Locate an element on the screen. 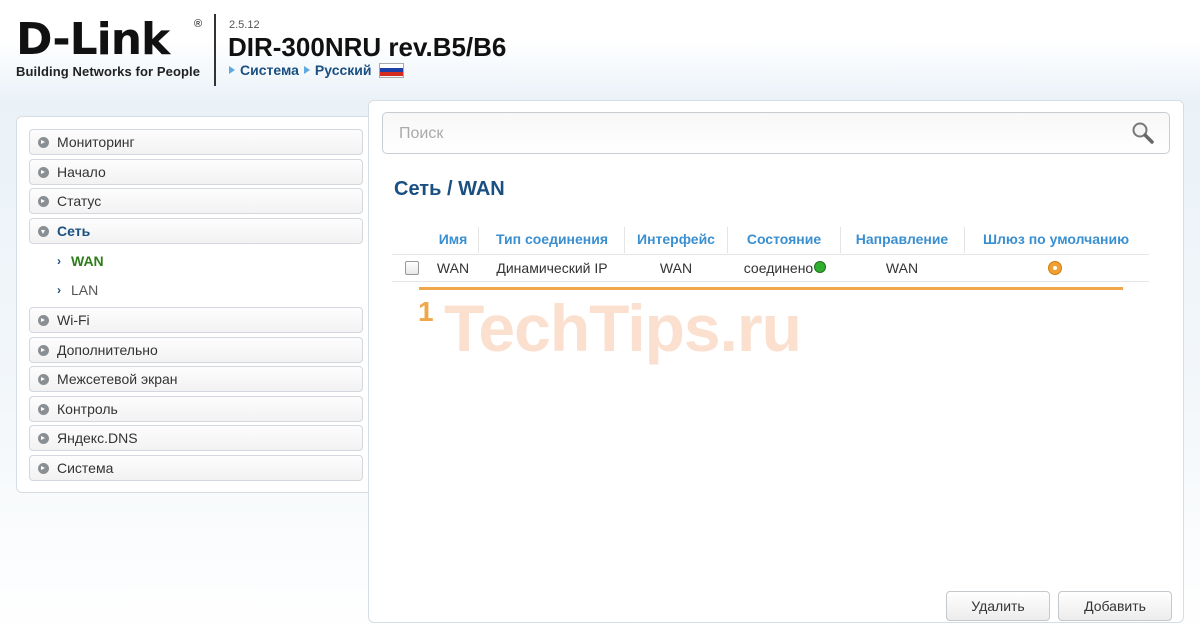 Image resolution: width=1200 pixels, height=635 pixels. sidebar-subitem-label: LAN is located at coordinates (85, 290).